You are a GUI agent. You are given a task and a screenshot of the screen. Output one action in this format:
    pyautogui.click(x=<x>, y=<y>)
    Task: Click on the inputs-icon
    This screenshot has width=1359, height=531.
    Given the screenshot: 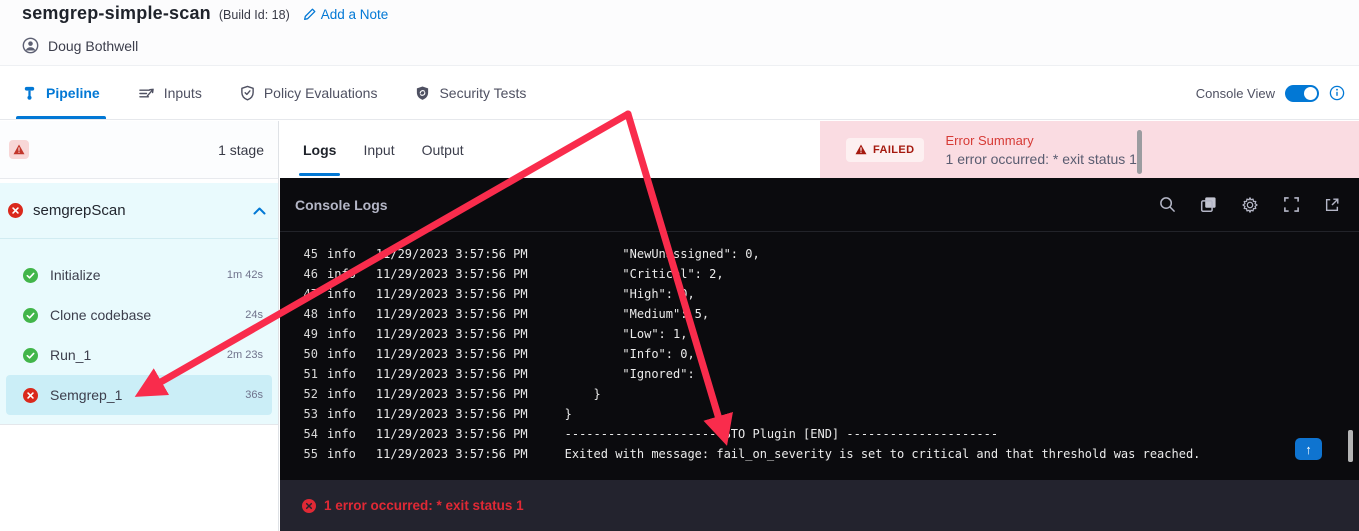 What is the action you would take?
    pyautogui.click(x=146, y=92)
    